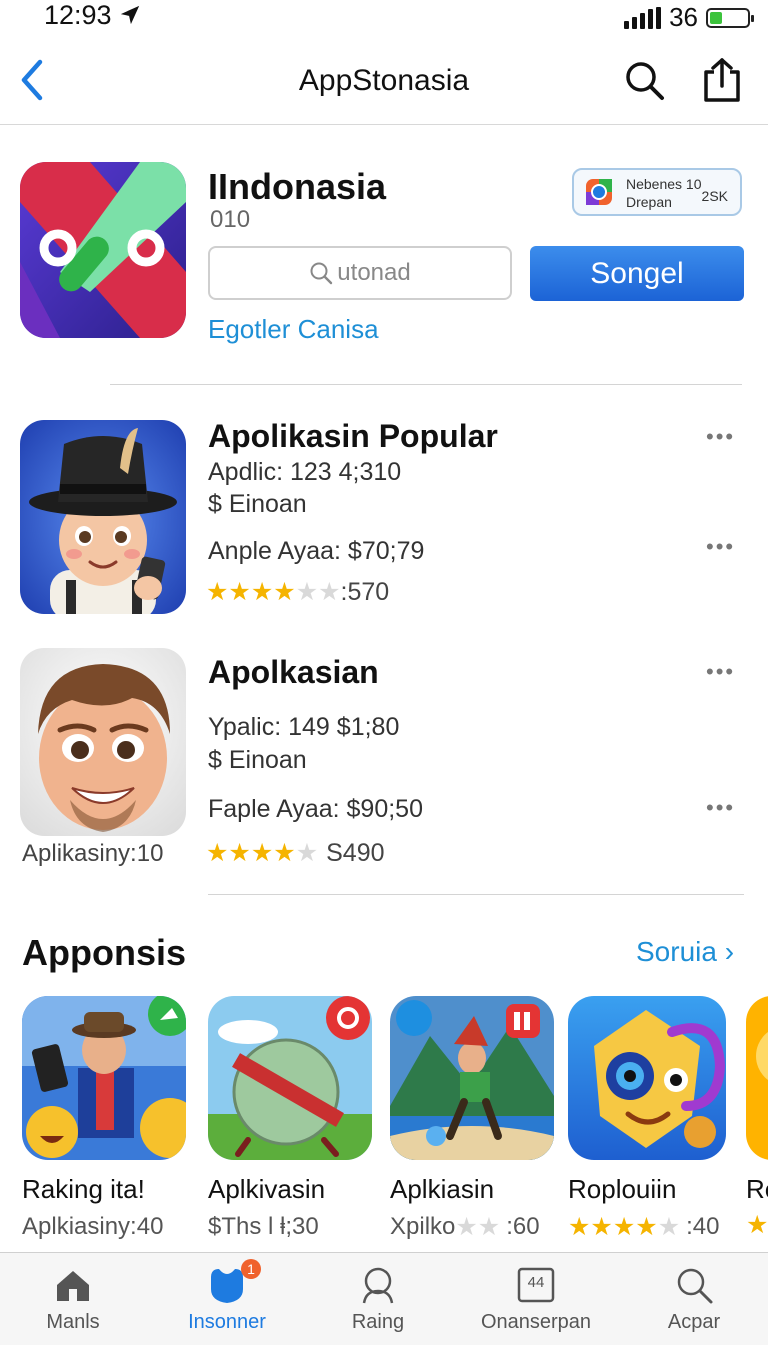  Describe the element at coordinates (757, 1189) in the screenshot. I see `app-card-name: Re` at that location.